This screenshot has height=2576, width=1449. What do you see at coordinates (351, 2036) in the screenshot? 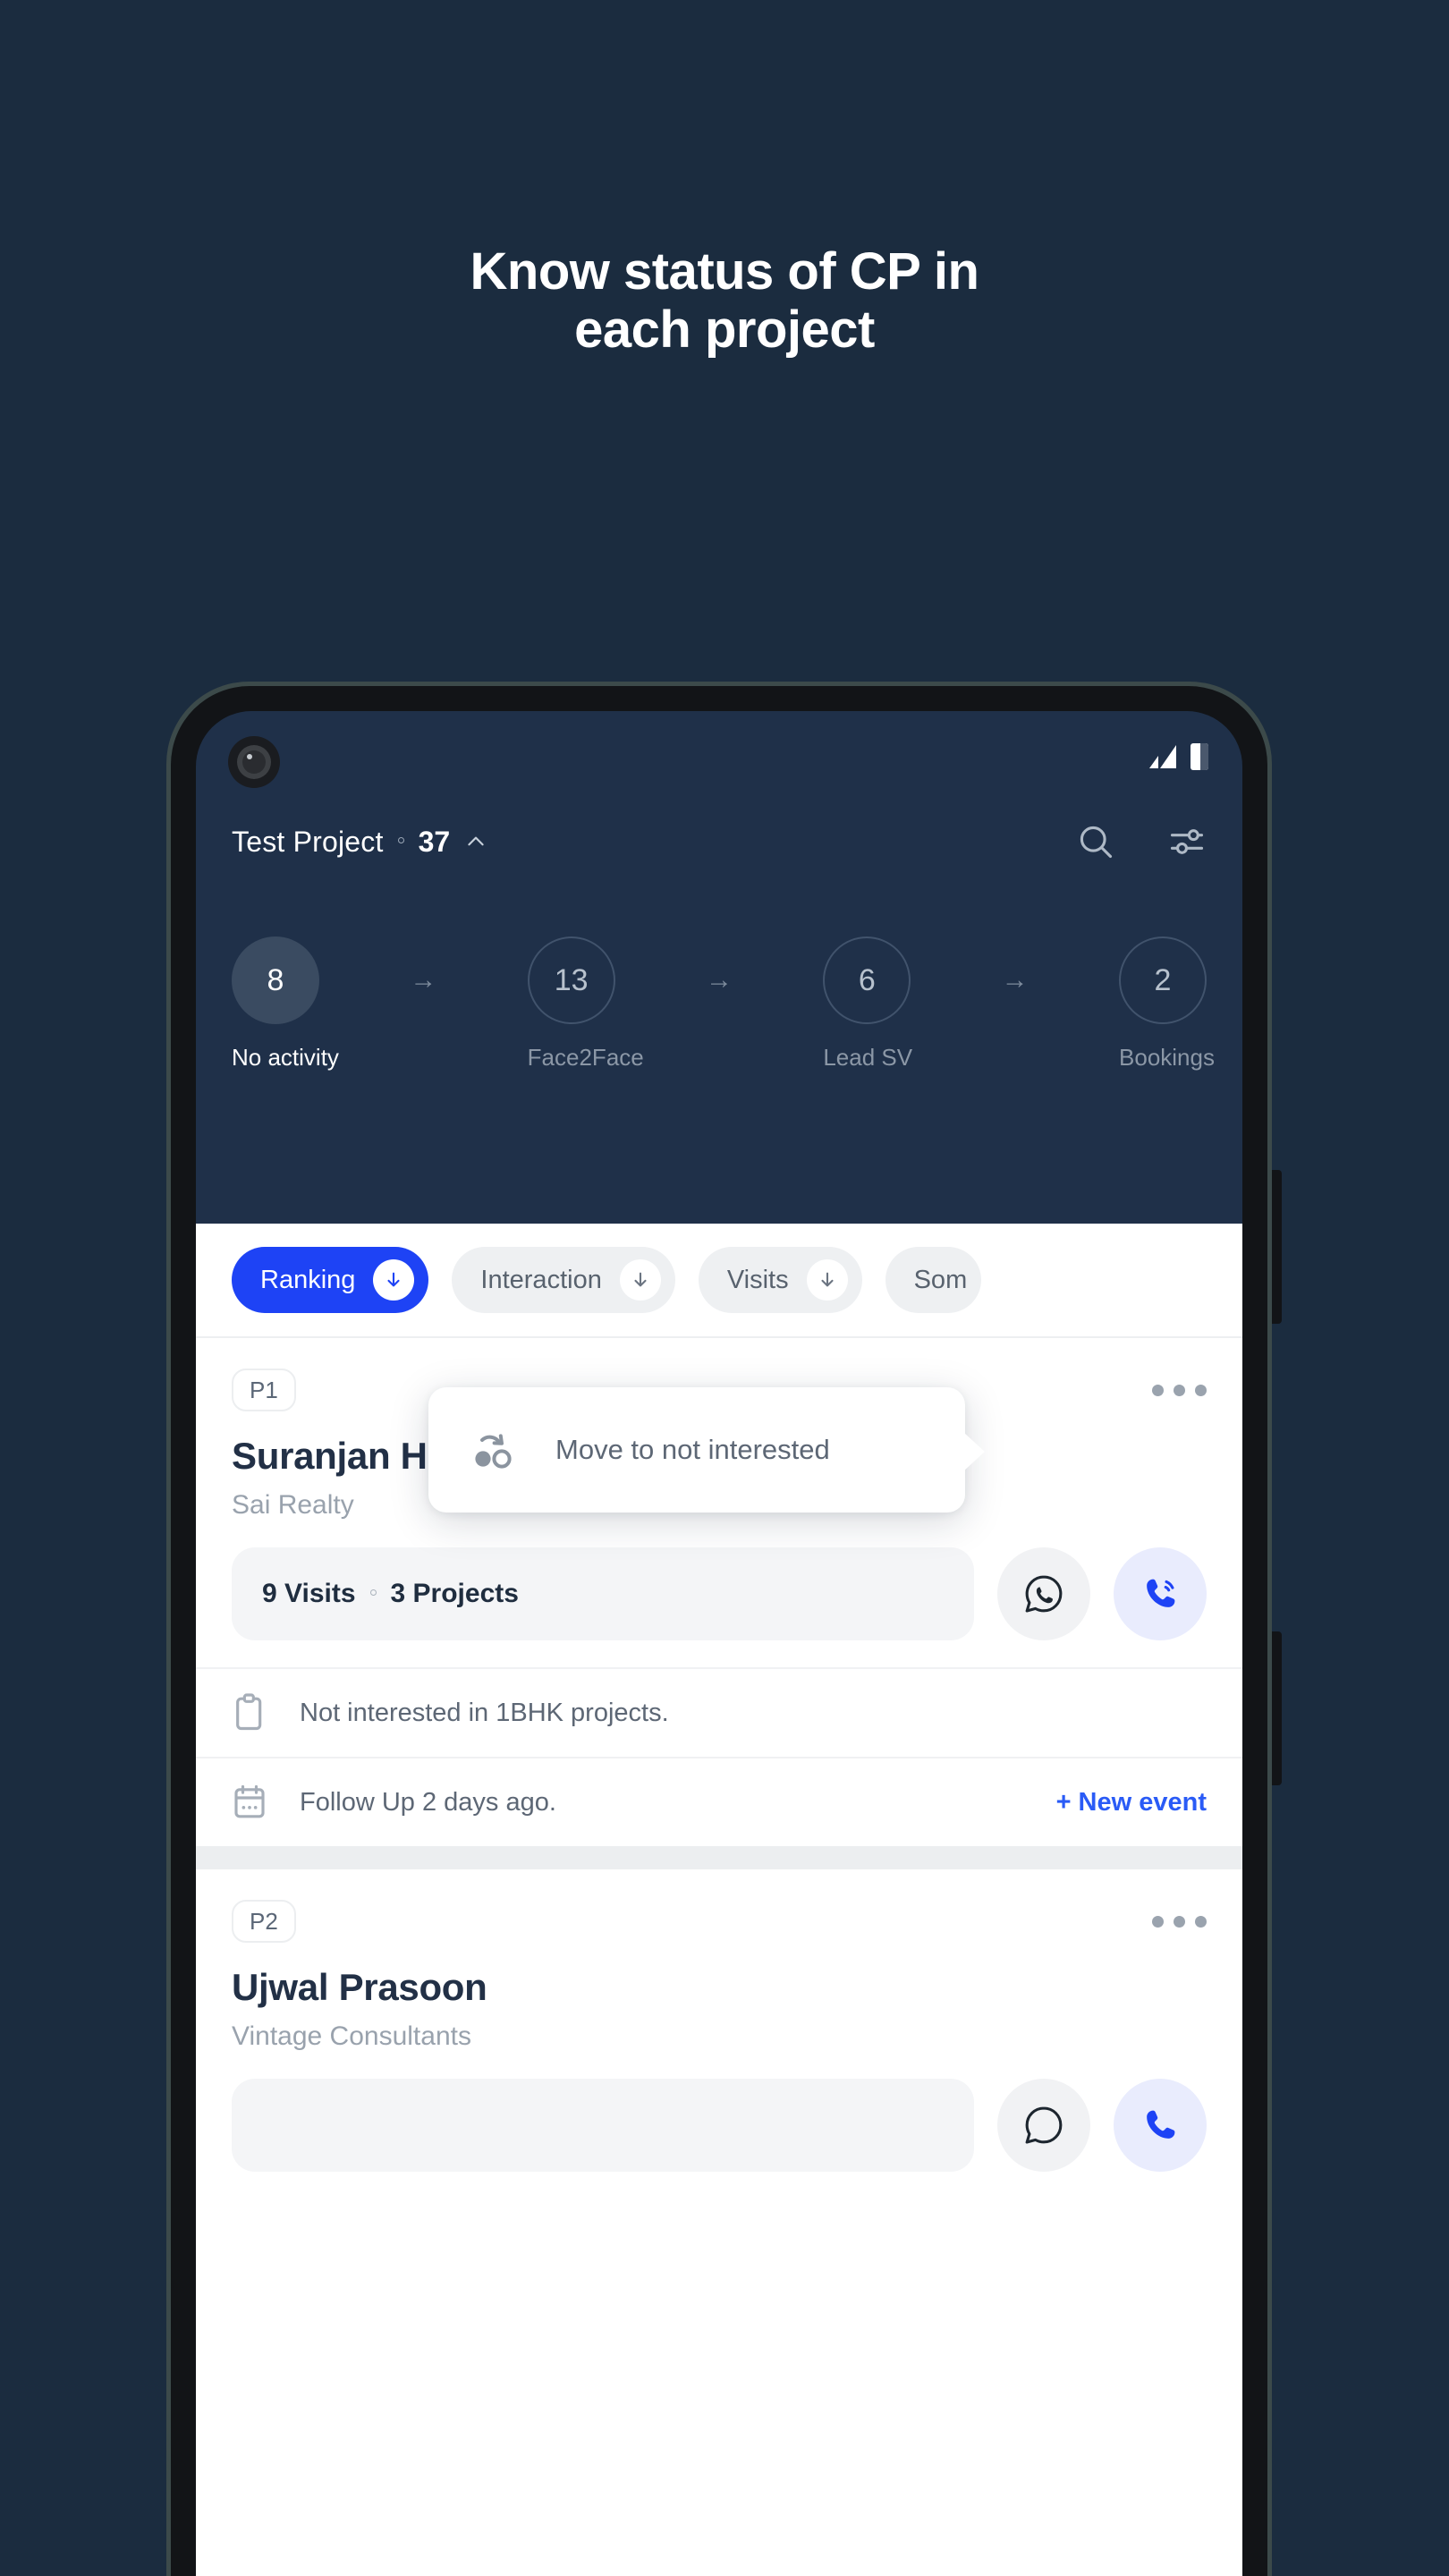
I see `cp-company: Vintage Consultants` at bounding box center [351, 2036].